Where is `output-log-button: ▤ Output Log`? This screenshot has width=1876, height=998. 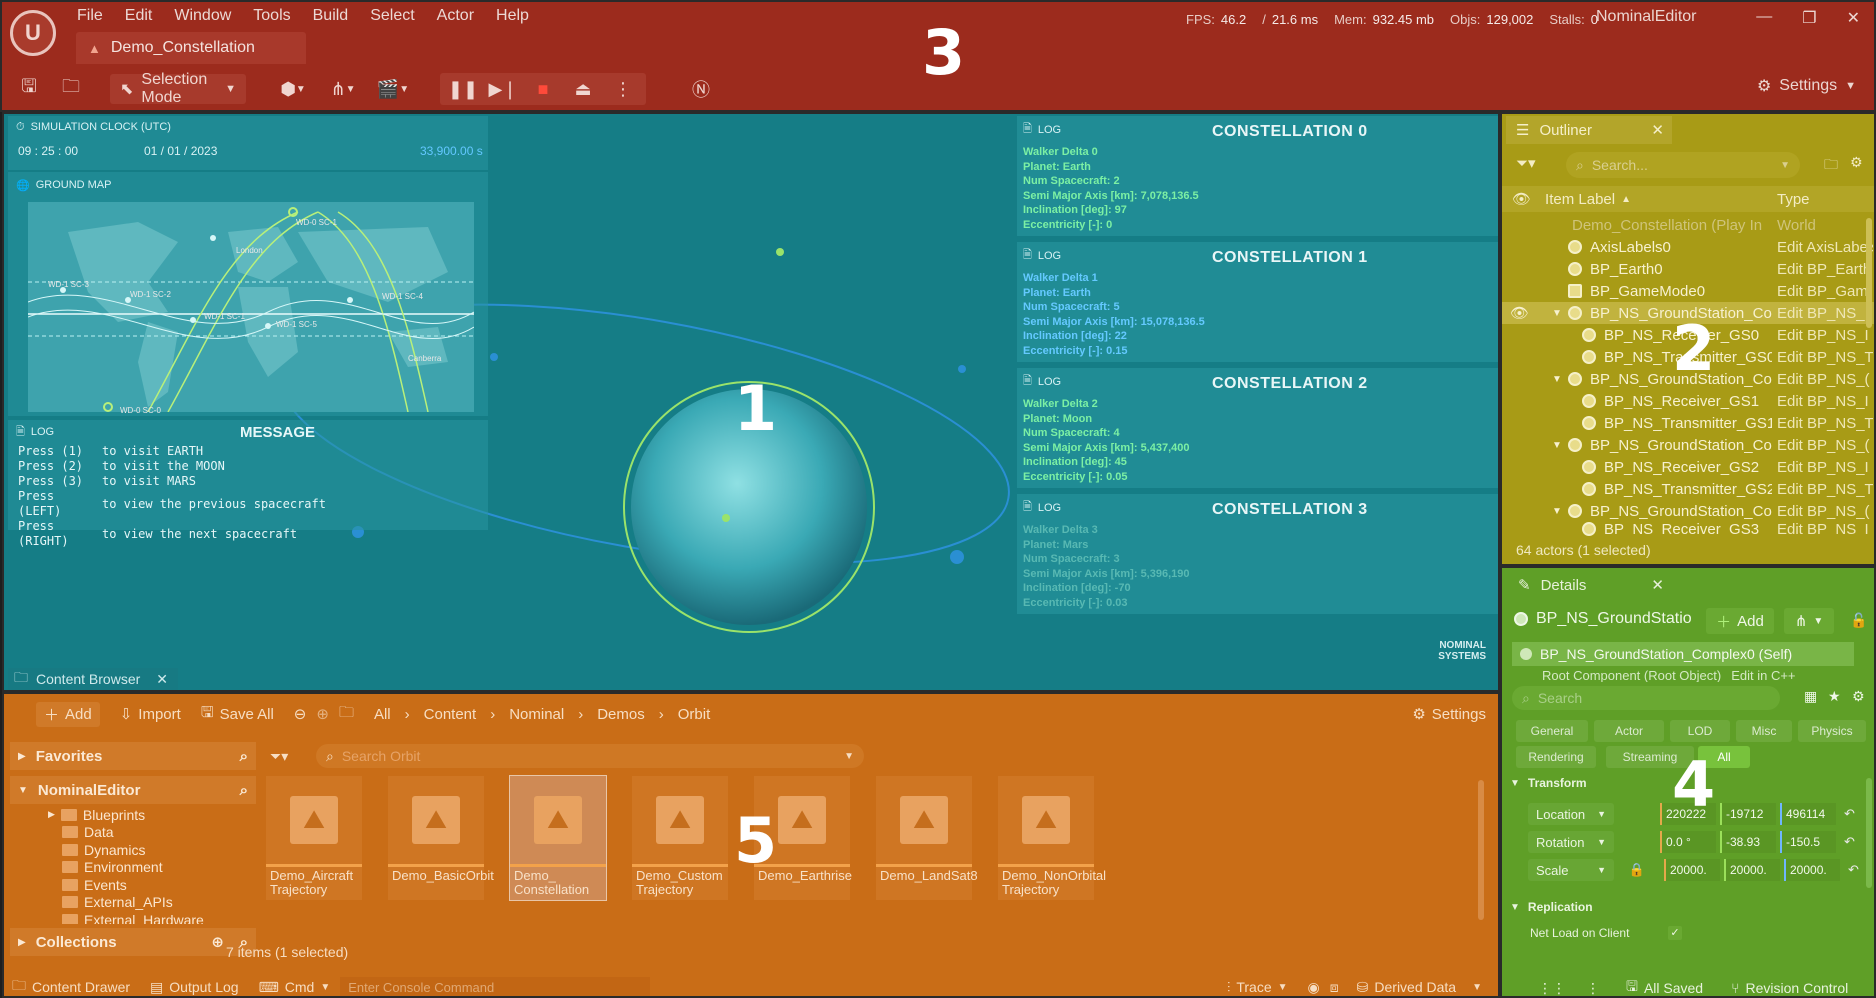 output-log-button: ▤ Output Log is located at coordinates (194, 987).